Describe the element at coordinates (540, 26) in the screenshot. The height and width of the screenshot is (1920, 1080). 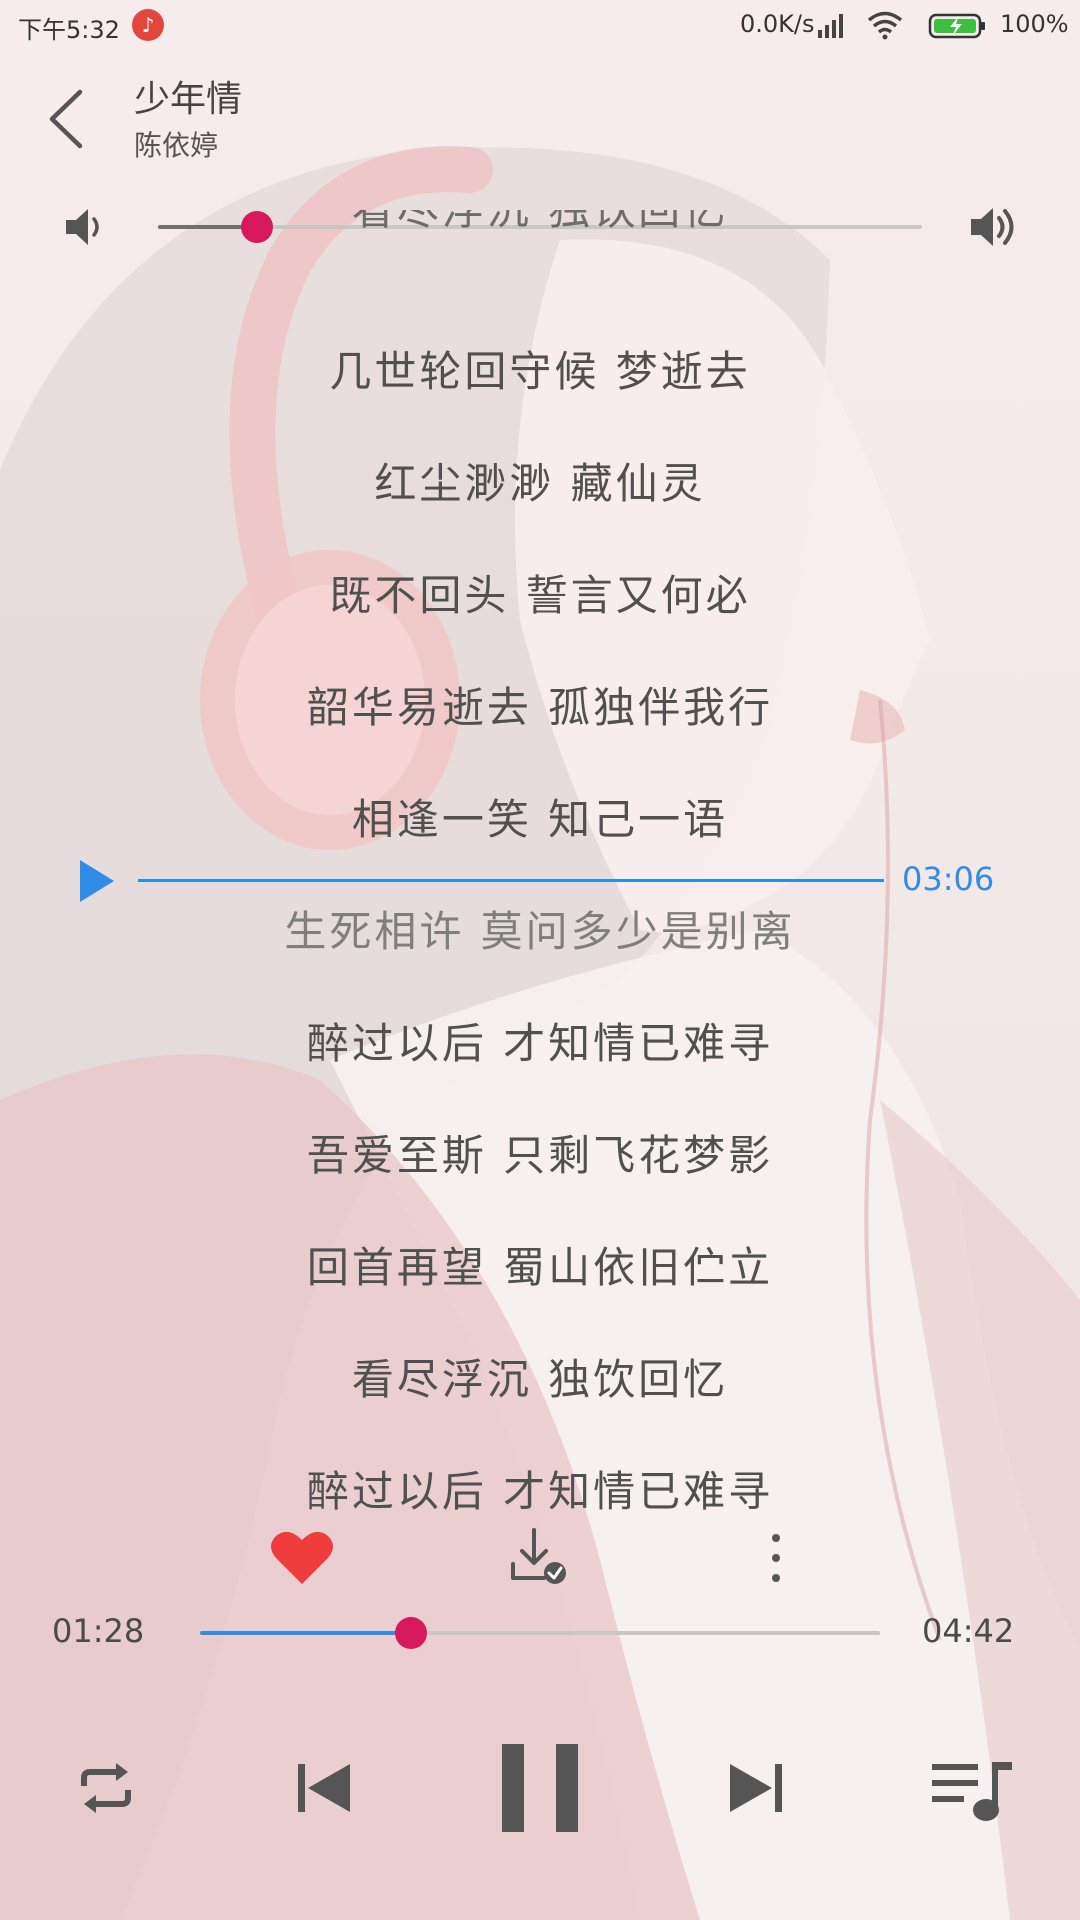
I see `status-bar: 下午5:32 ♪ 0.0K/s 100%` at that location.